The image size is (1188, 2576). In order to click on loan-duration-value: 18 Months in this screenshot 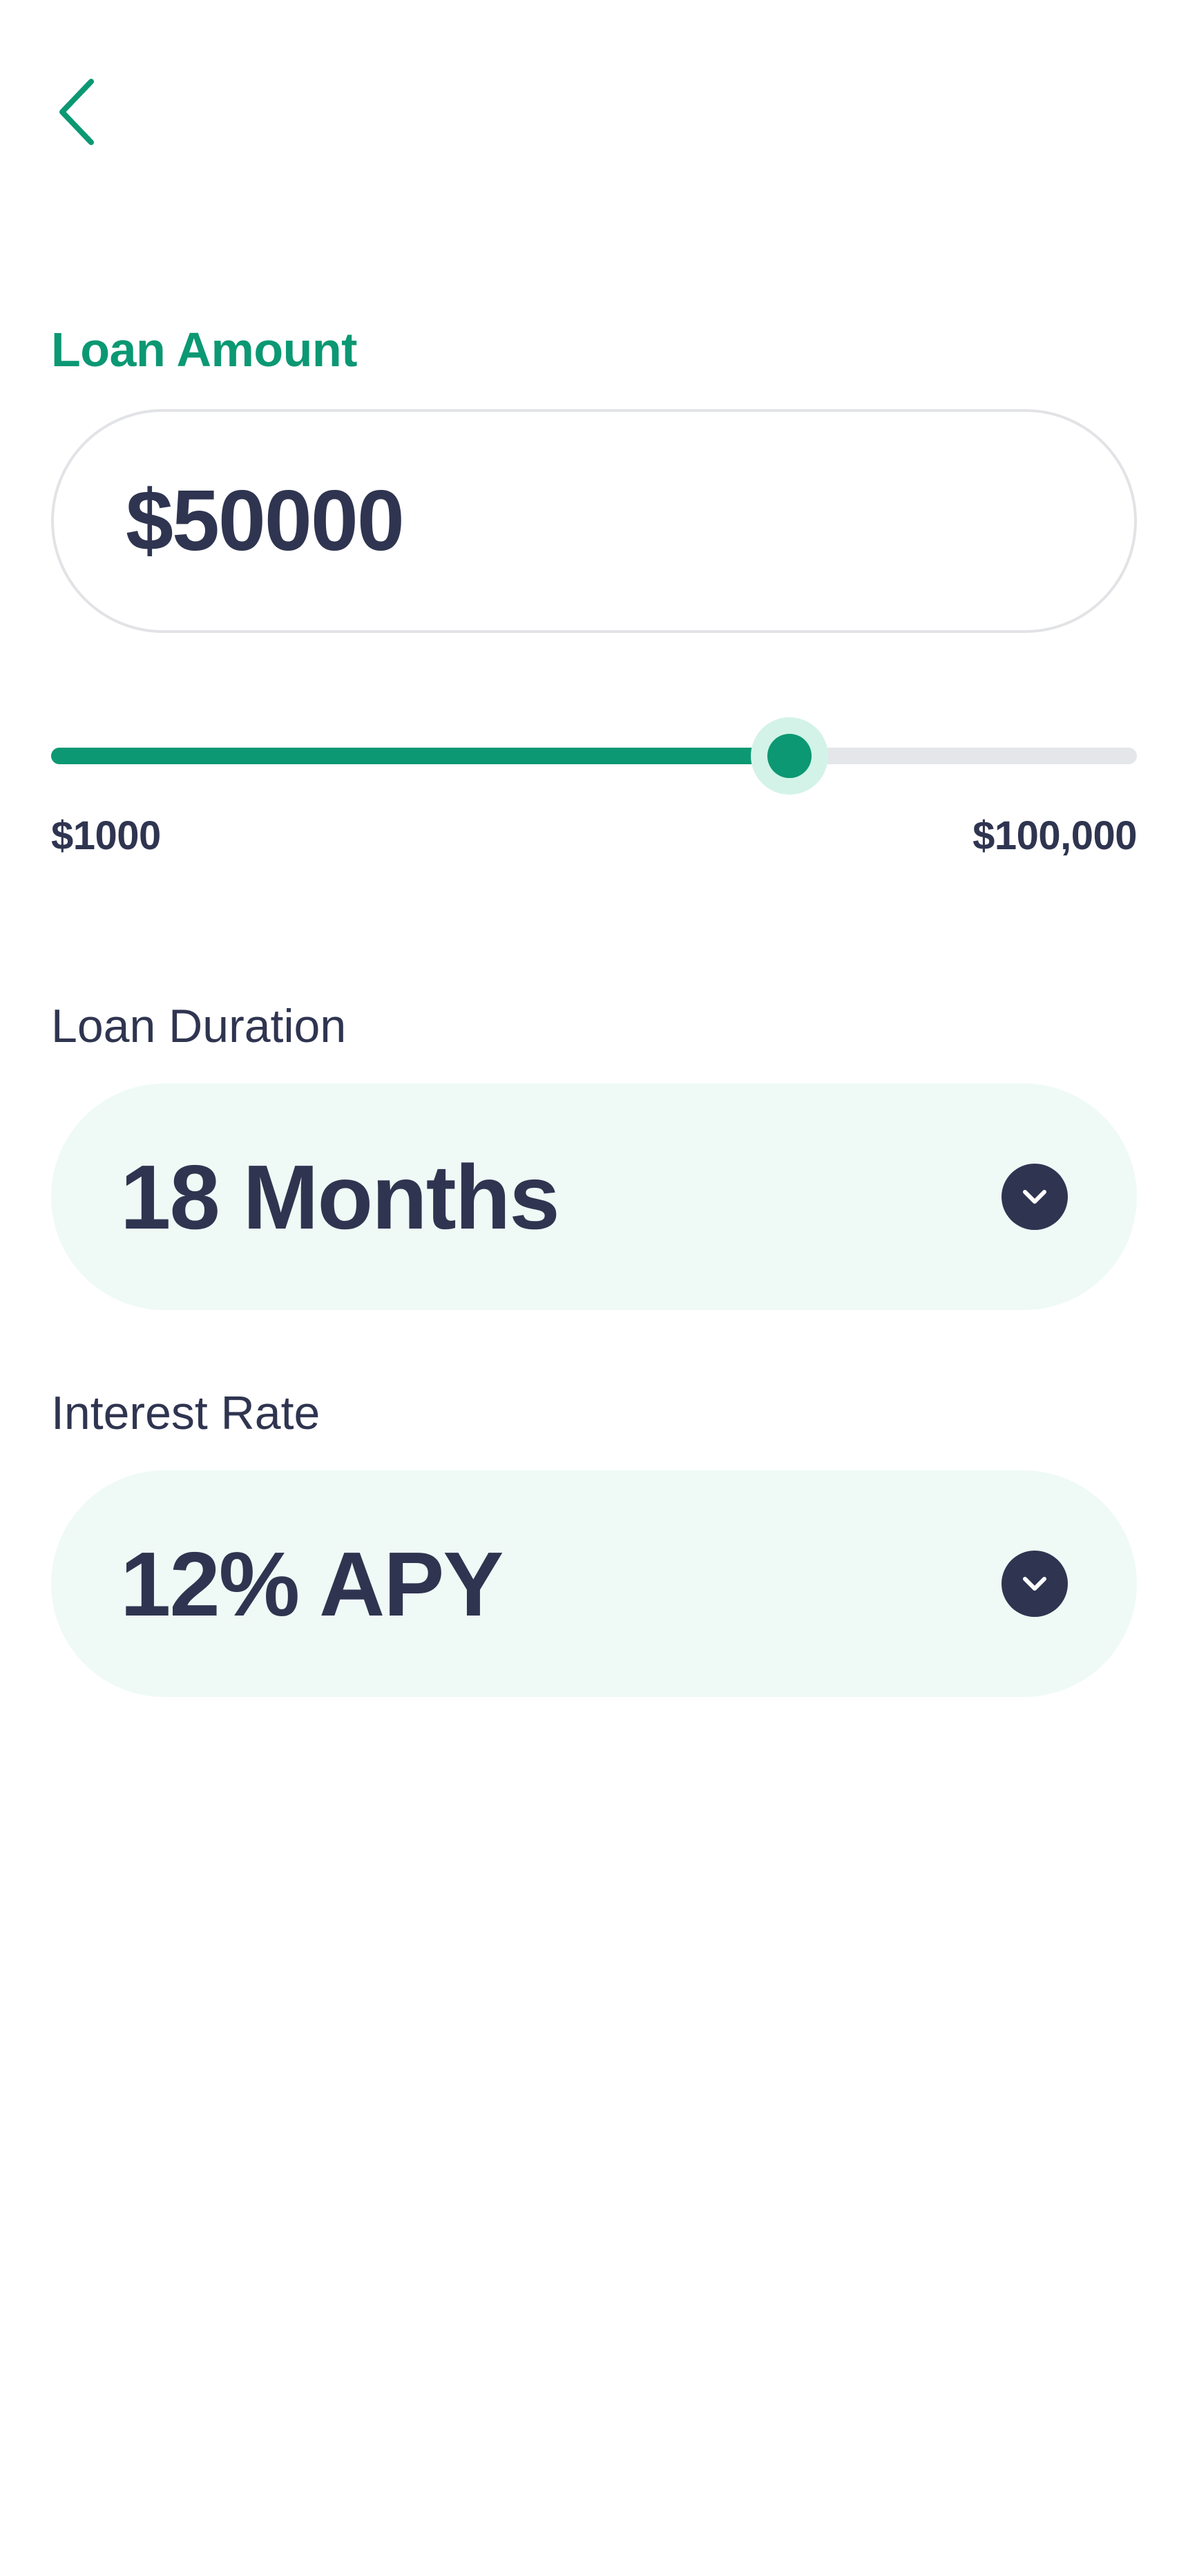, I will do `click(340, 1197)`.